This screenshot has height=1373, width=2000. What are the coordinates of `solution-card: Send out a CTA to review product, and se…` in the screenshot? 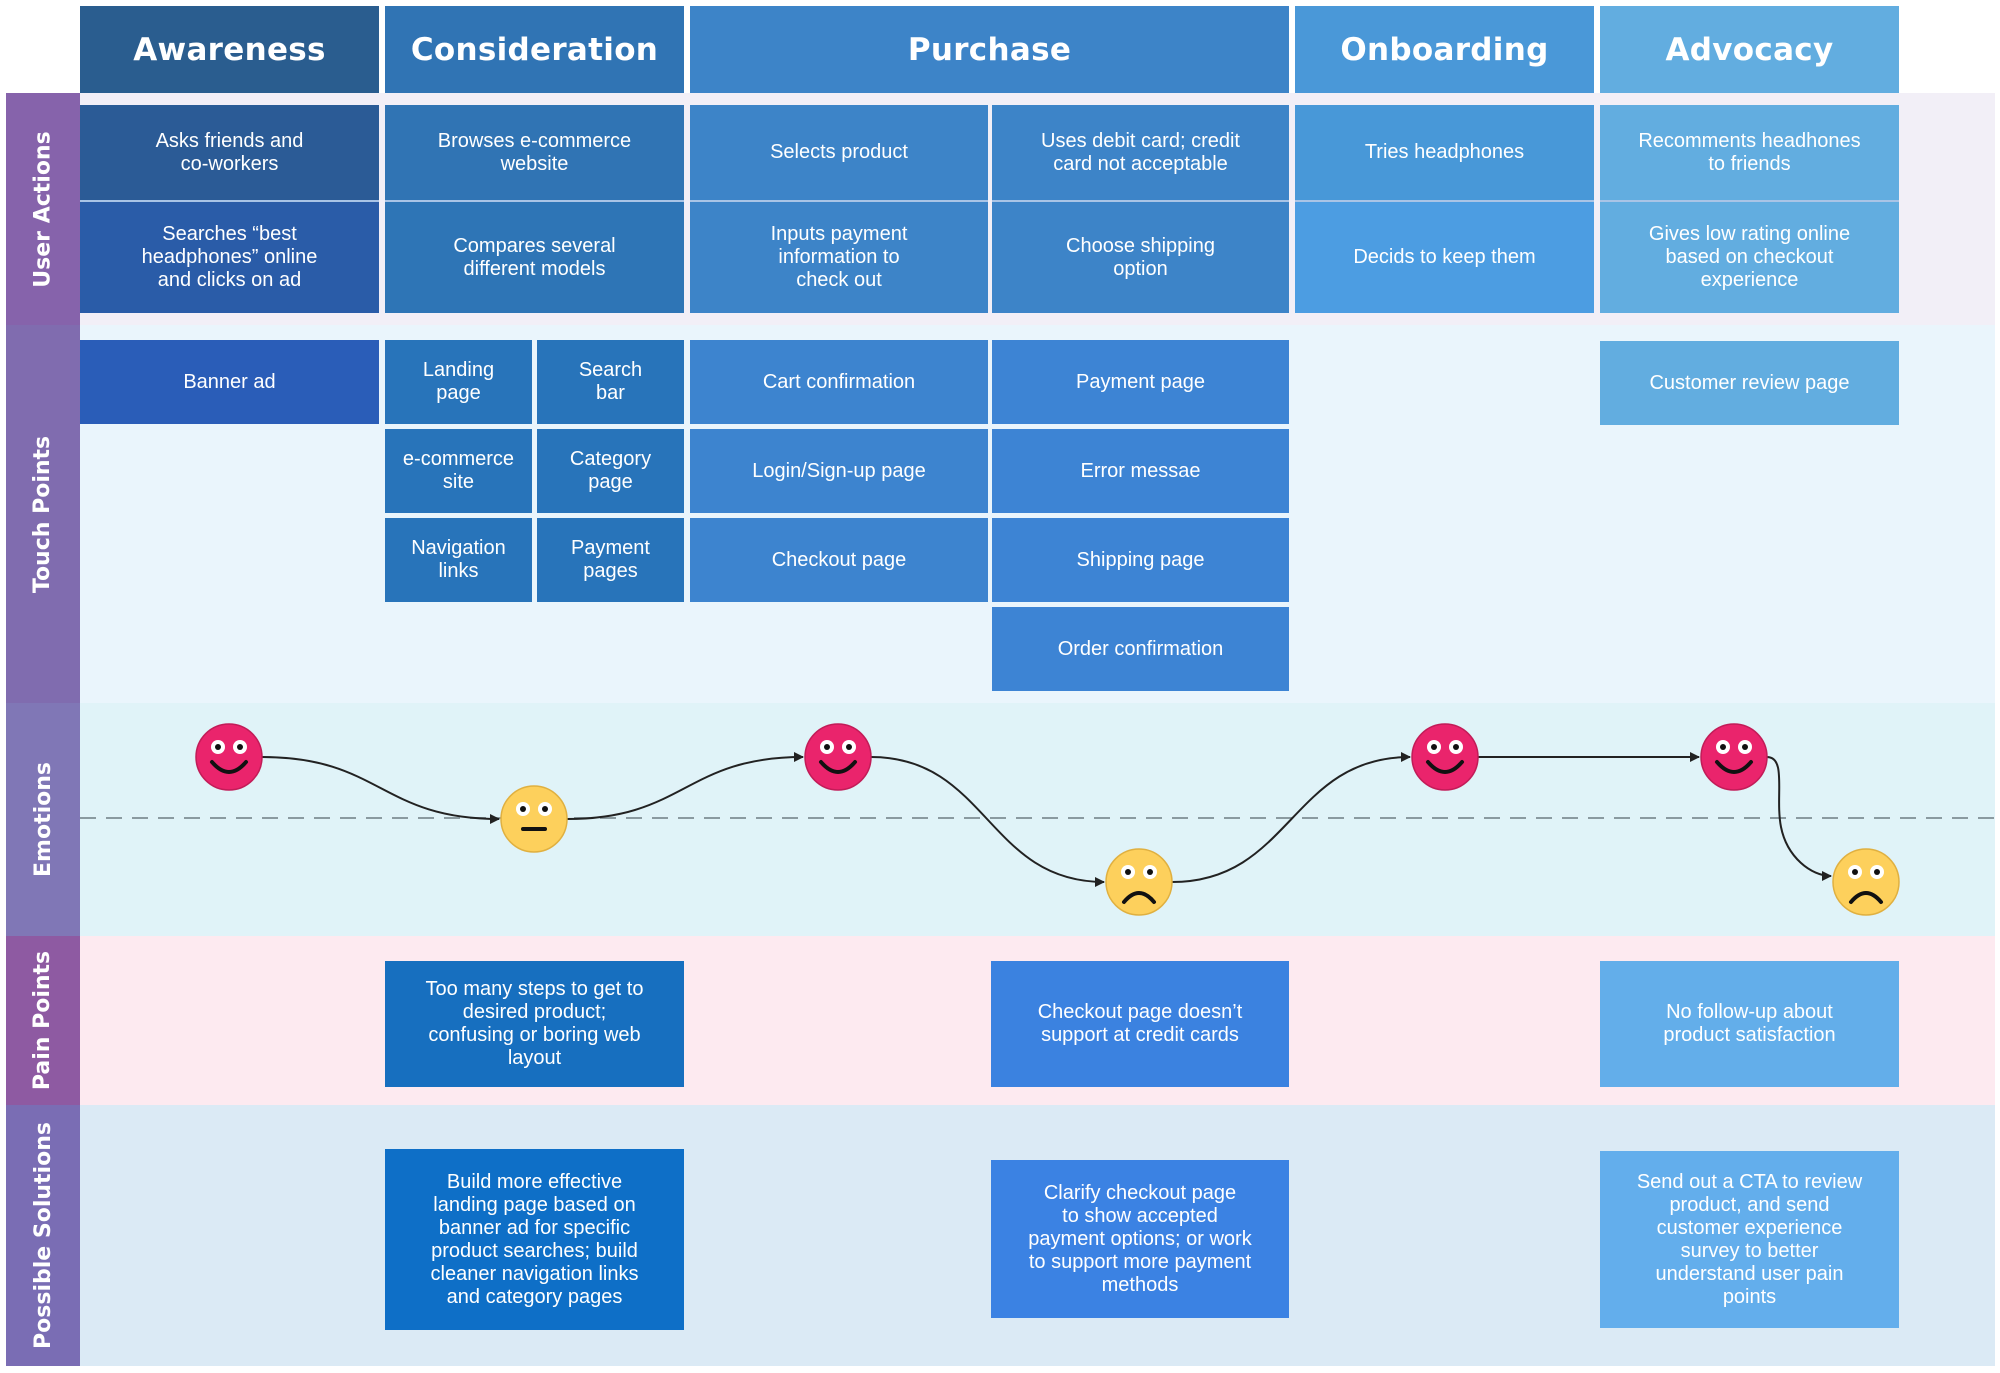 It's located at (1749, 1239).